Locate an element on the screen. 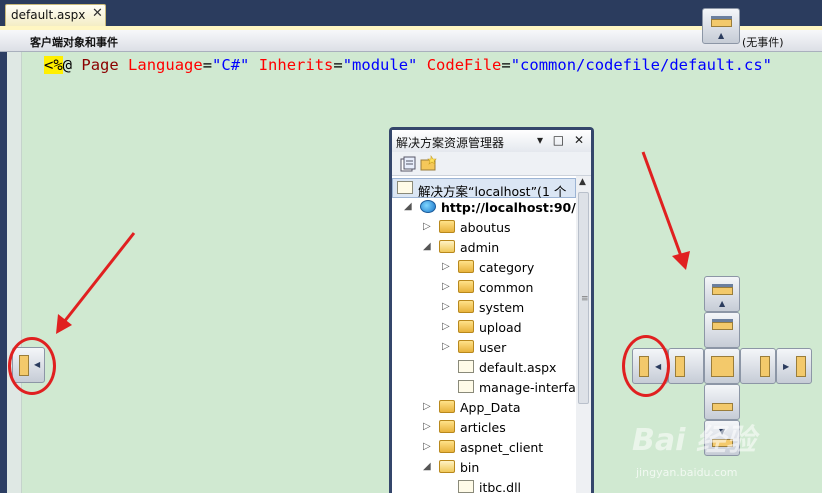  baidu-watermark: Bai 经验 is located at coordinates (694, 440).